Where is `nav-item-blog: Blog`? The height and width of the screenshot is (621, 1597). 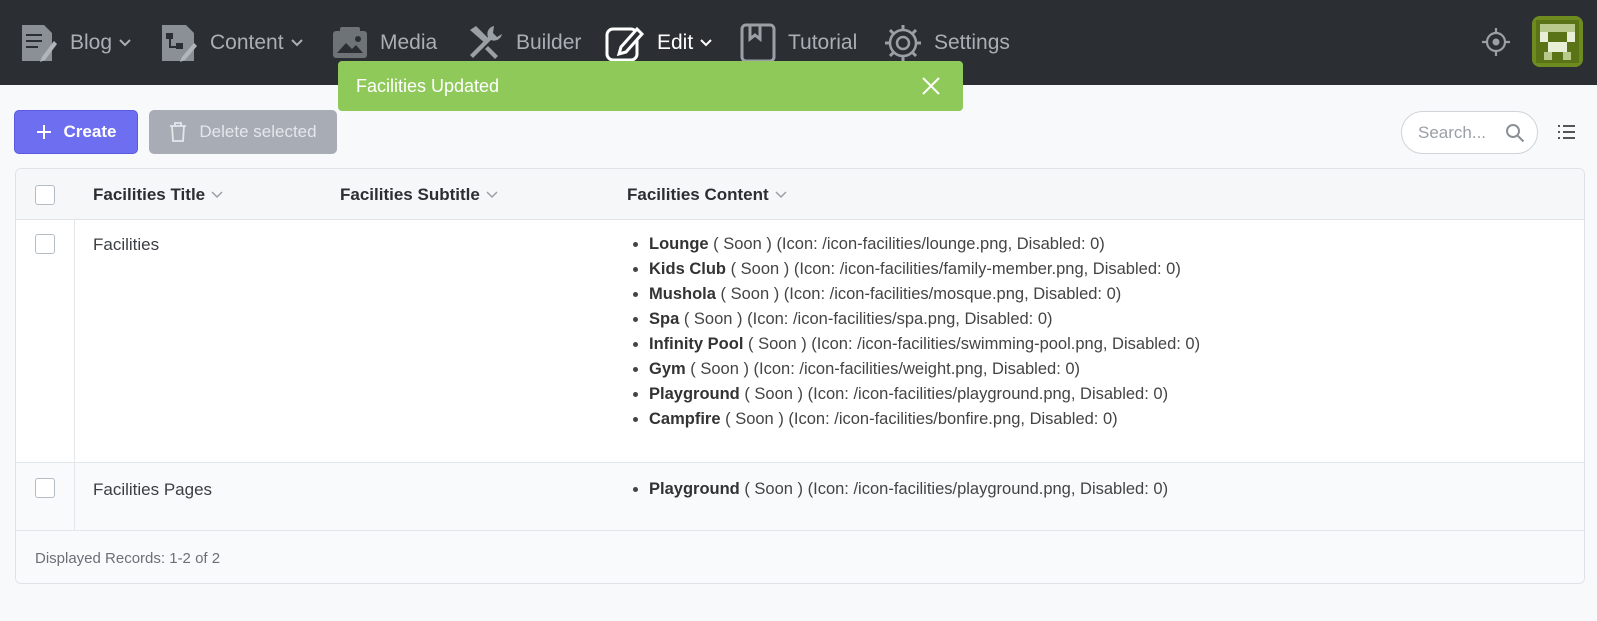 nav-item-blog: Blog is located at coordinates (76, 42).